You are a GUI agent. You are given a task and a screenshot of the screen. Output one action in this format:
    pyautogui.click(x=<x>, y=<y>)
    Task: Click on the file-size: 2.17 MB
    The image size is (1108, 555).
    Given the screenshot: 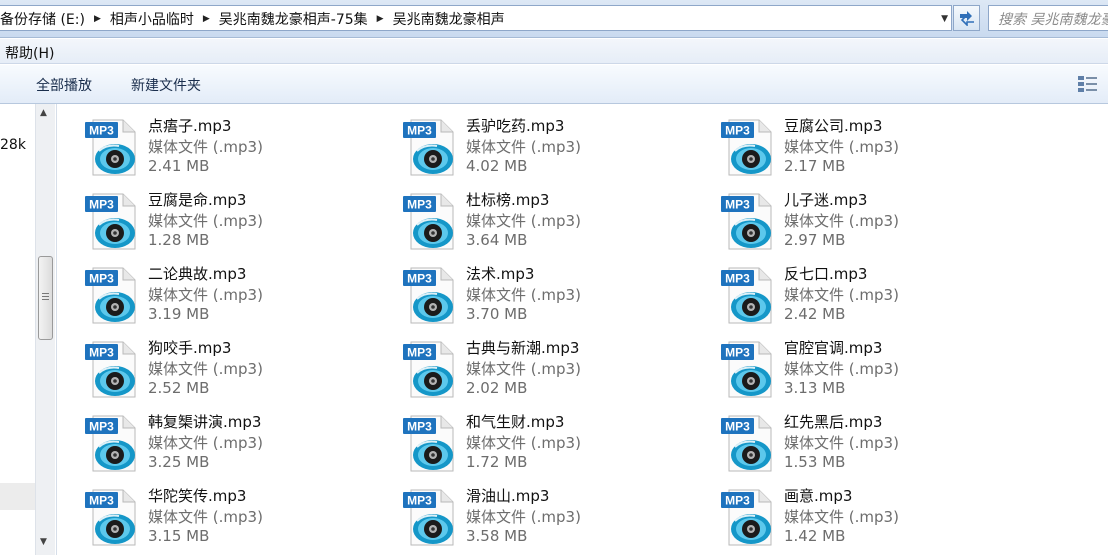 What is the action you would take?
    pyautogui.click(x=815, y=166)
    